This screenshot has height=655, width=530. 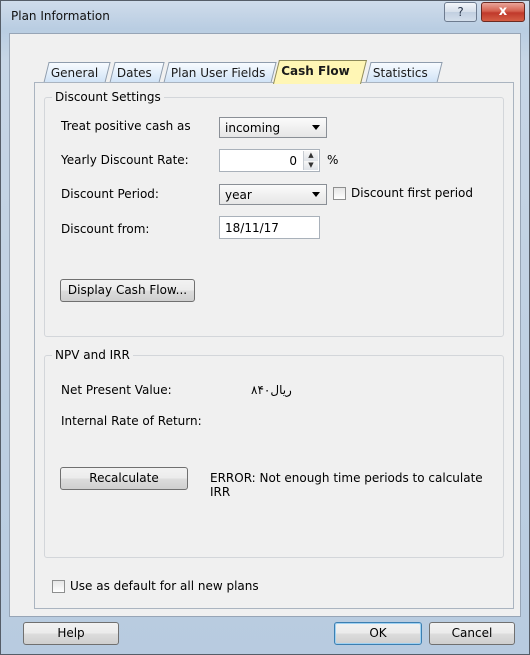 I want to click on rate-spinner: ▲ ▼, so click(x=310, y=160).